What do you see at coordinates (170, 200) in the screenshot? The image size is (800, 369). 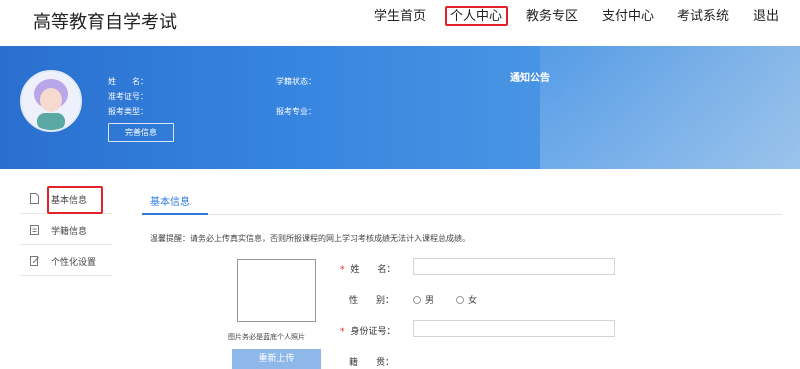 I see `tab-basic-info: 基本信息` at bounding box center [170, 200].